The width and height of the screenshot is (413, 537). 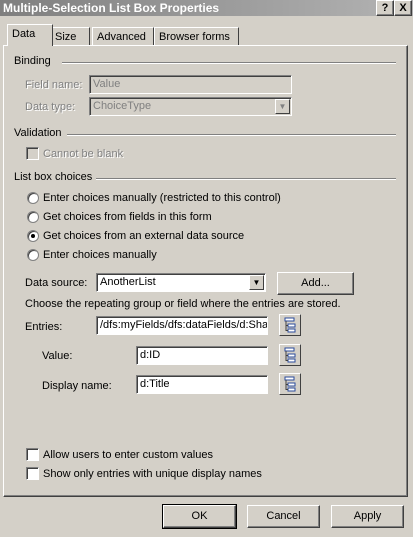 I want to click on radio-selected-dot, so click(x=33, y=236).